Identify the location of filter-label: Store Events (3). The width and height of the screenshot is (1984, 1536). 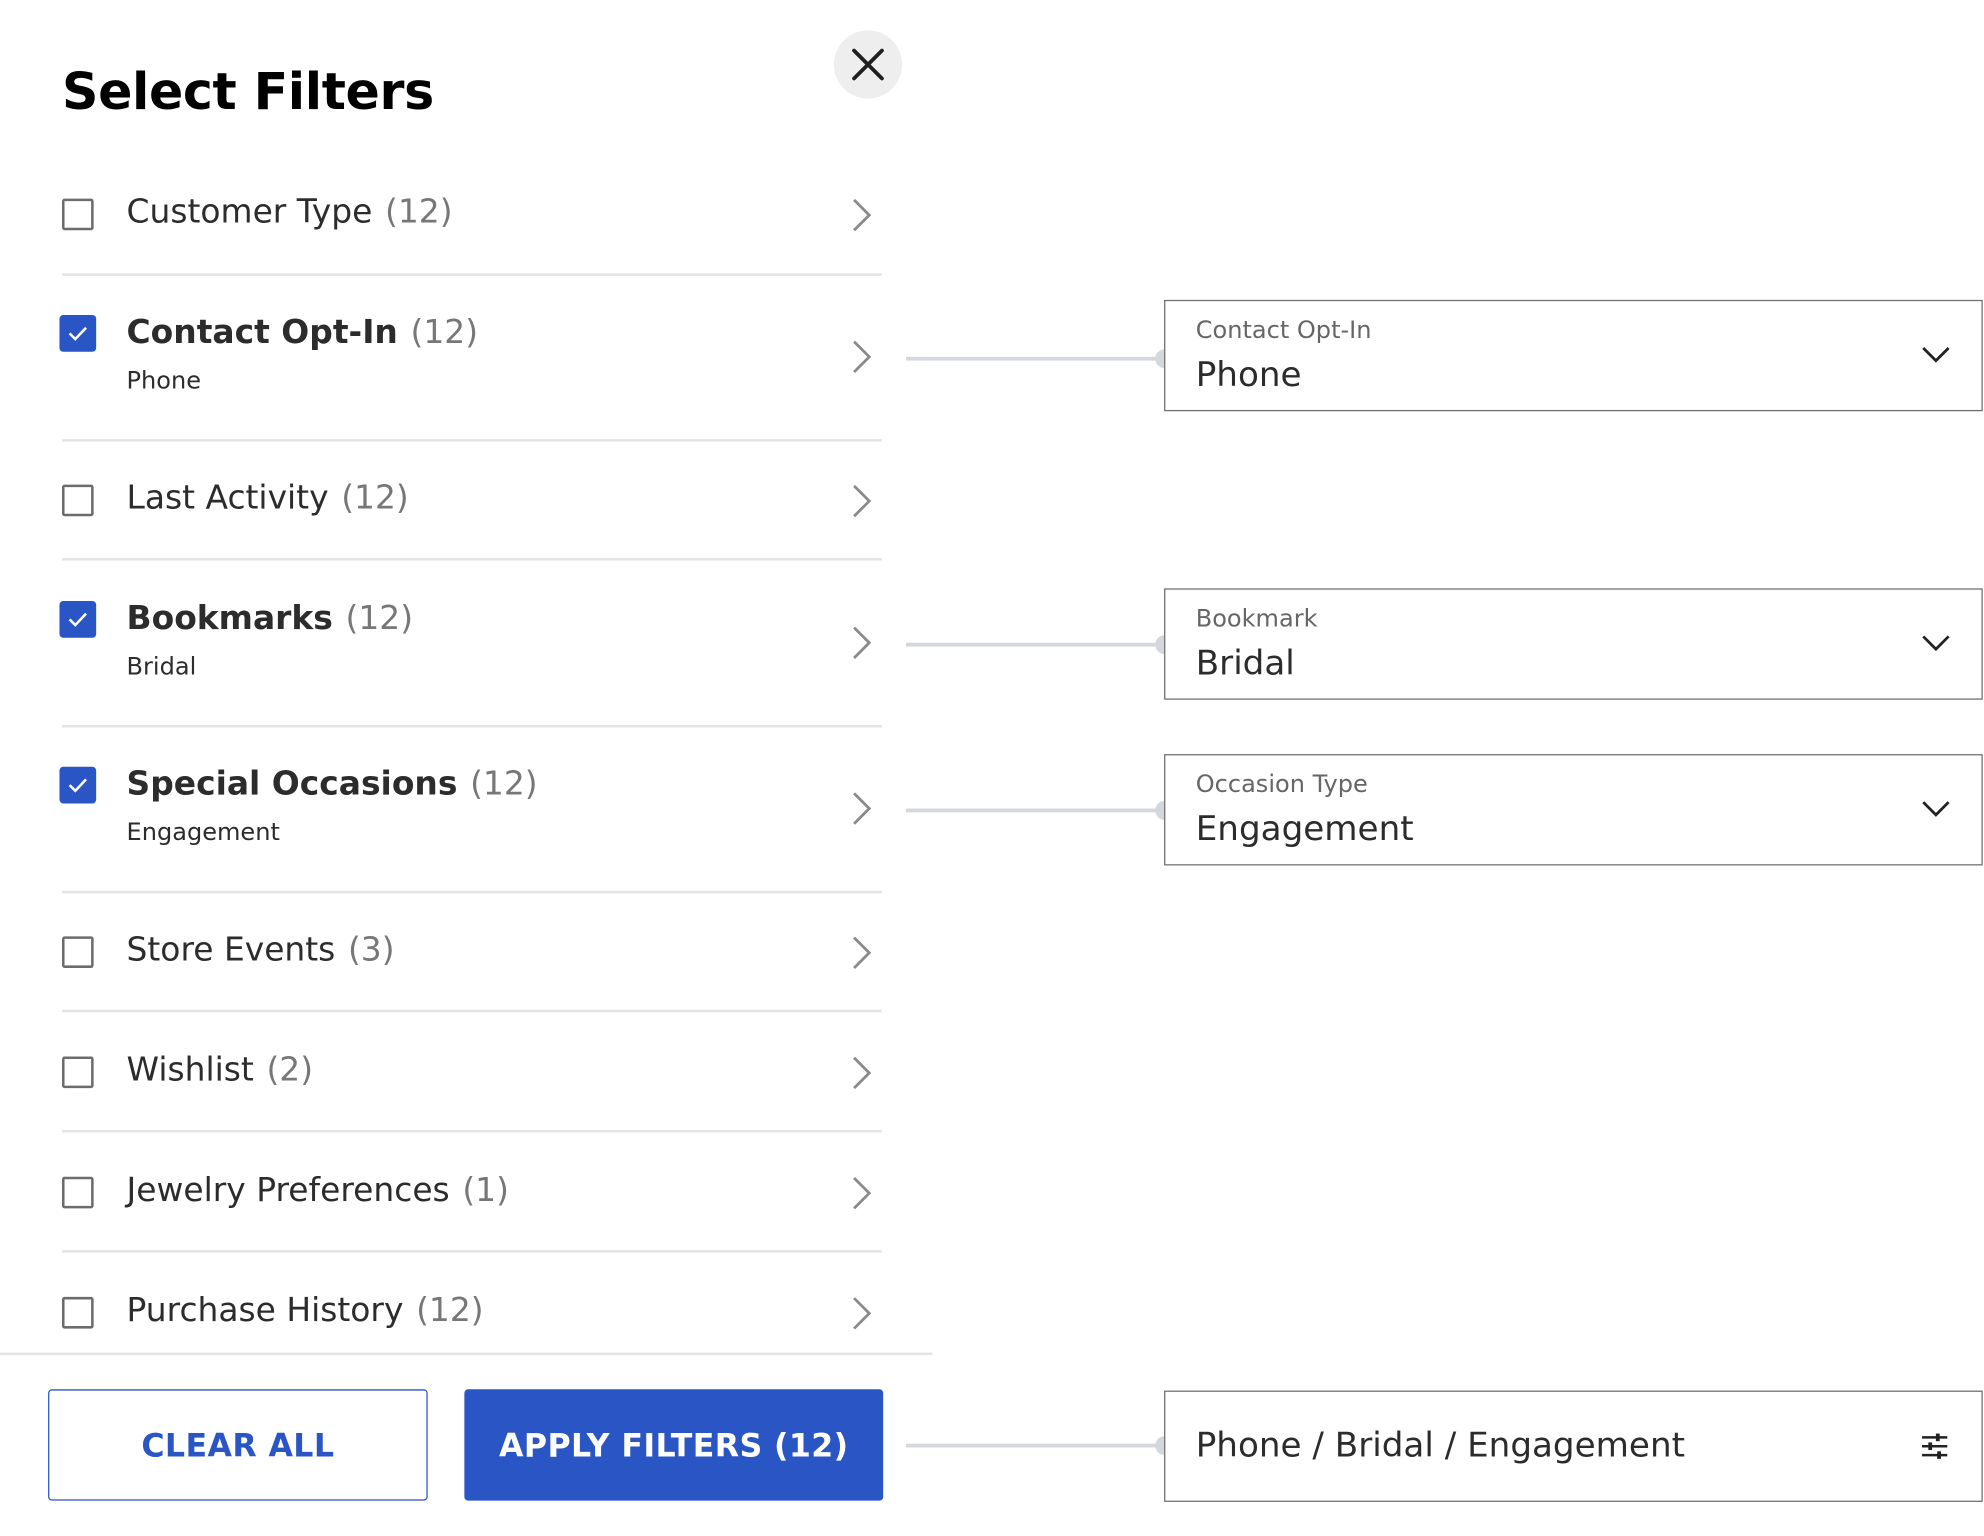
(261, 950).